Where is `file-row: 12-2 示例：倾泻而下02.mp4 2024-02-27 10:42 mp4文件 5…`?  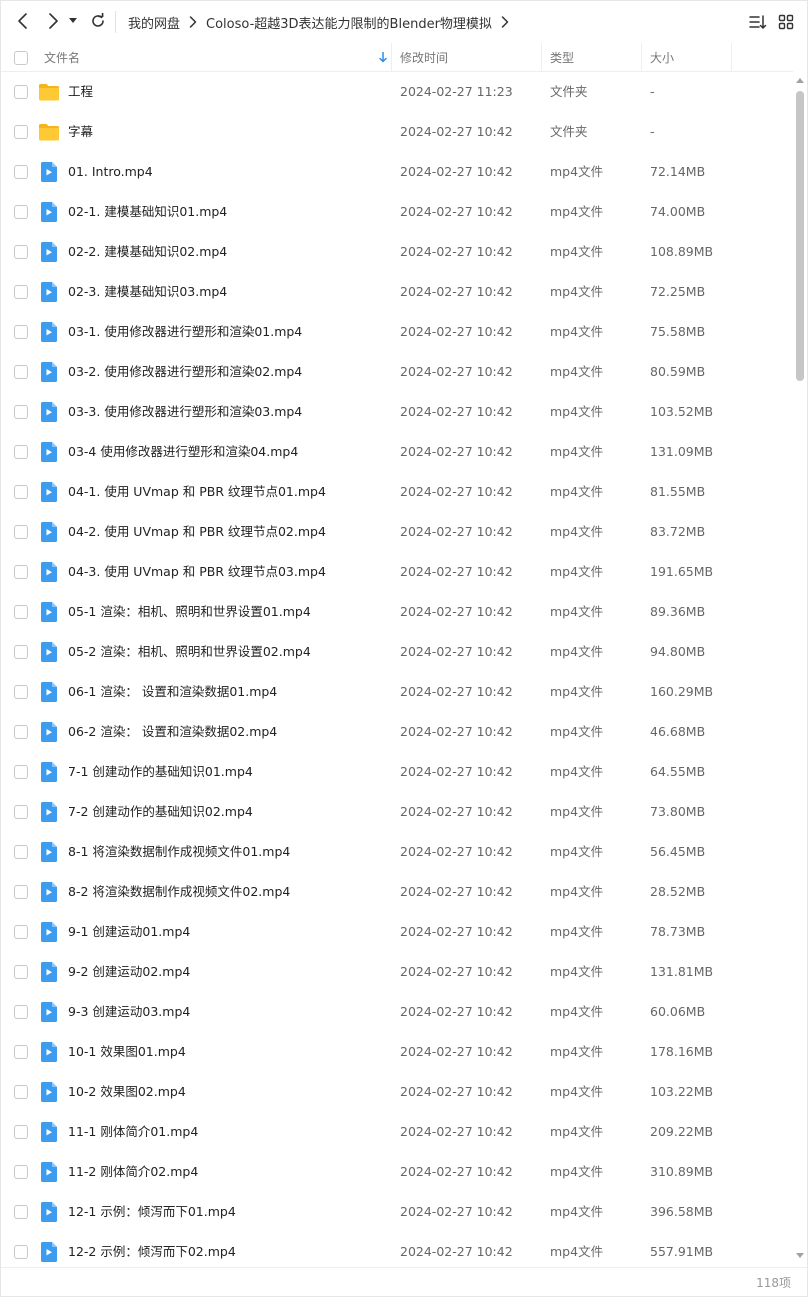 file-row: 12-2 示例：倾泻而下02.mp4 2024-02-27 10:42 mp4文件 5… is located at coordinates (397, 1249).